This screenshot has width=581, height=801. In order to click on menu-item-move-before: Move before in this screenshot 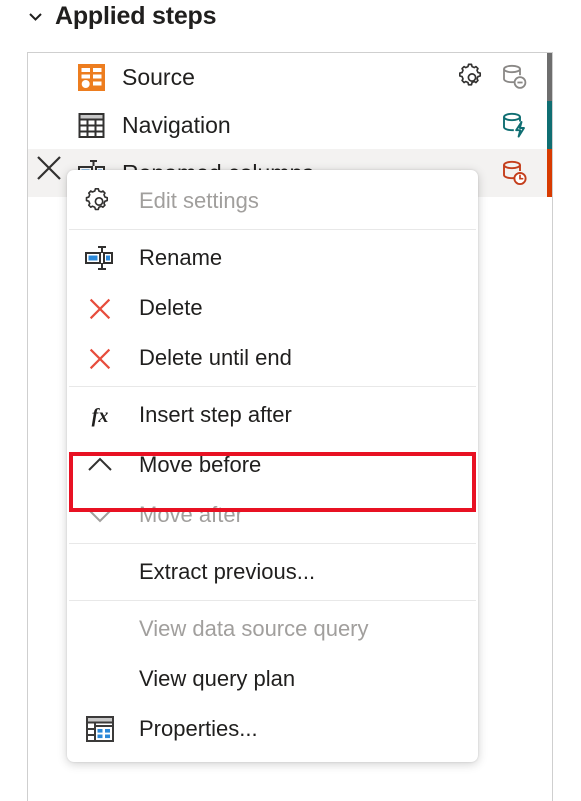, I will do `click(272, 465)`.